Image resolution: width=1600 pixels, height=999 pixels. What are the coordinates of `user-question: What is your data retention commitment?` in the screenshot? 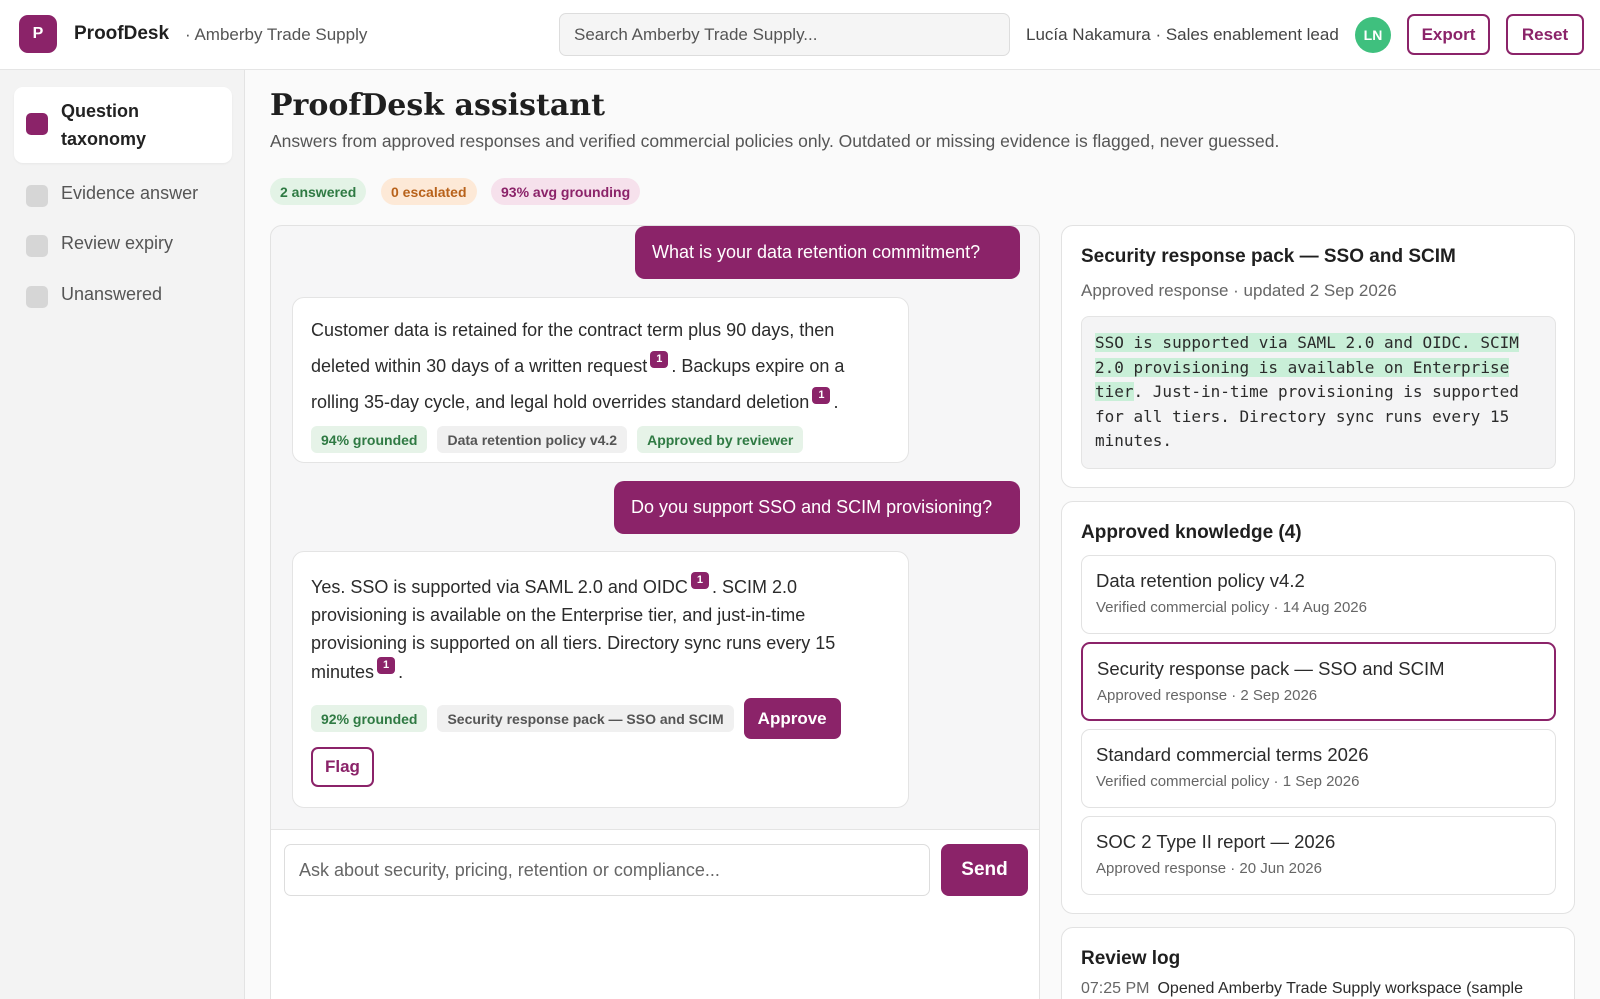 It's located at (827, 252).